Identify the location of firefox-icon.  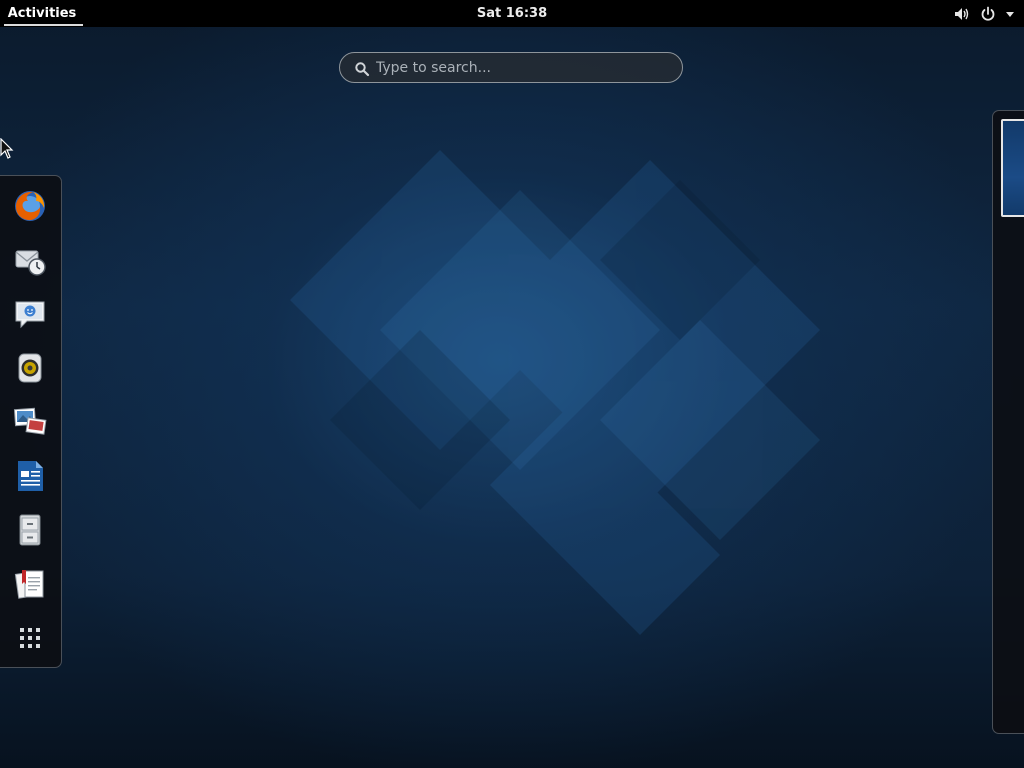
(30, 206).